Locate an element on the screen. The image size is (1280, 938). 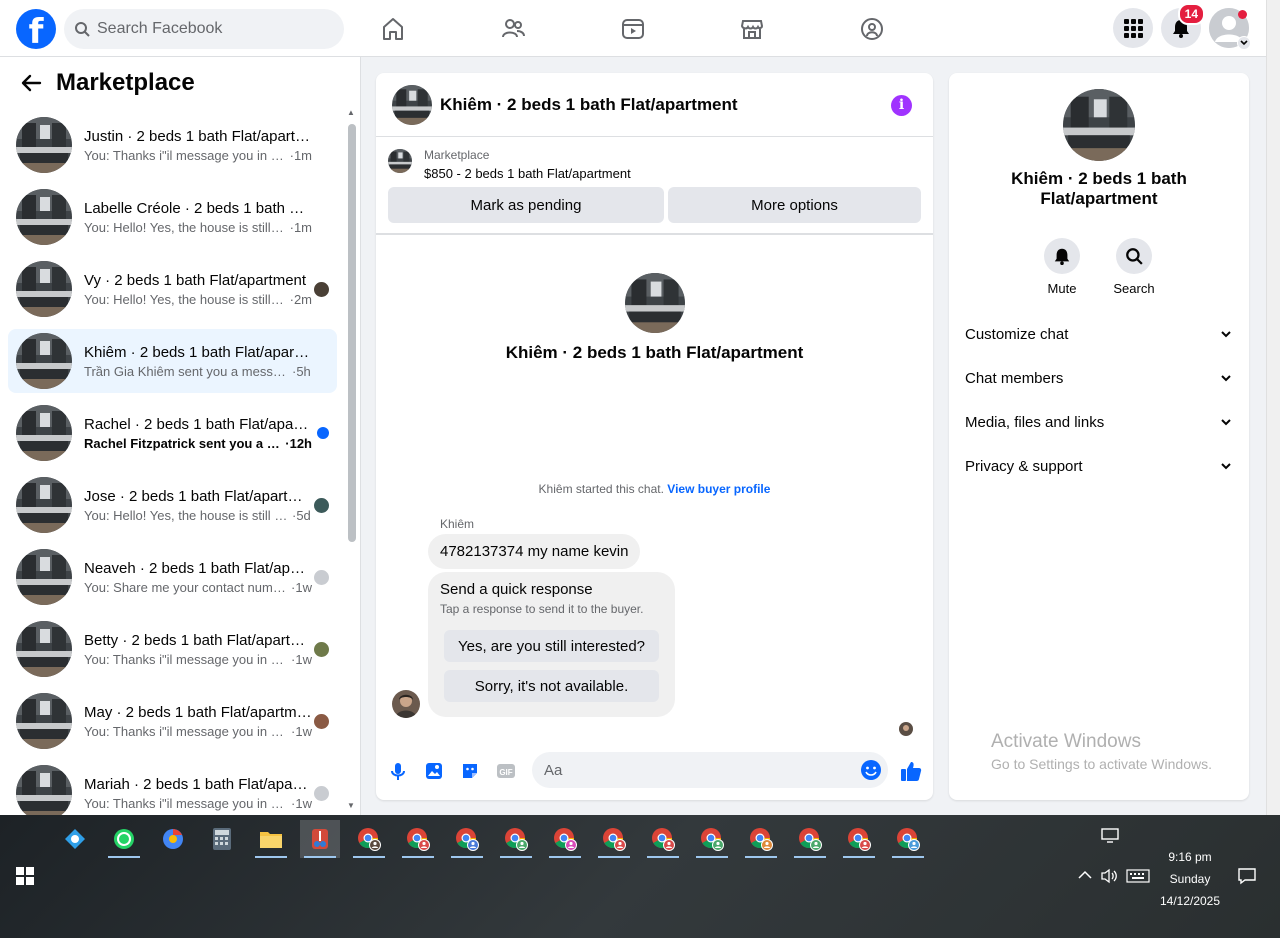
browser-icon is located at coordinates (173, 839).